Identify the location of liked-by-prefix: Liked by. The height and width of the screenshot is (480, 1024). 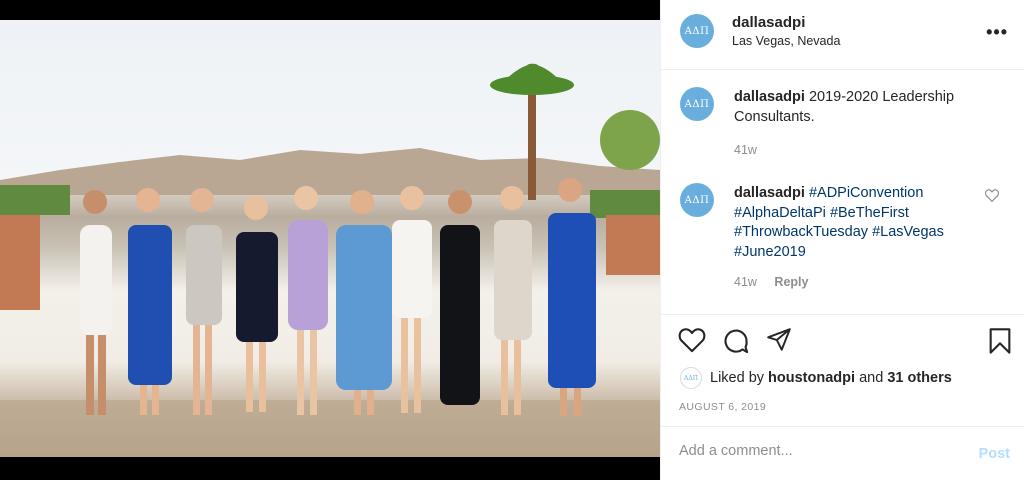
(737, 378).